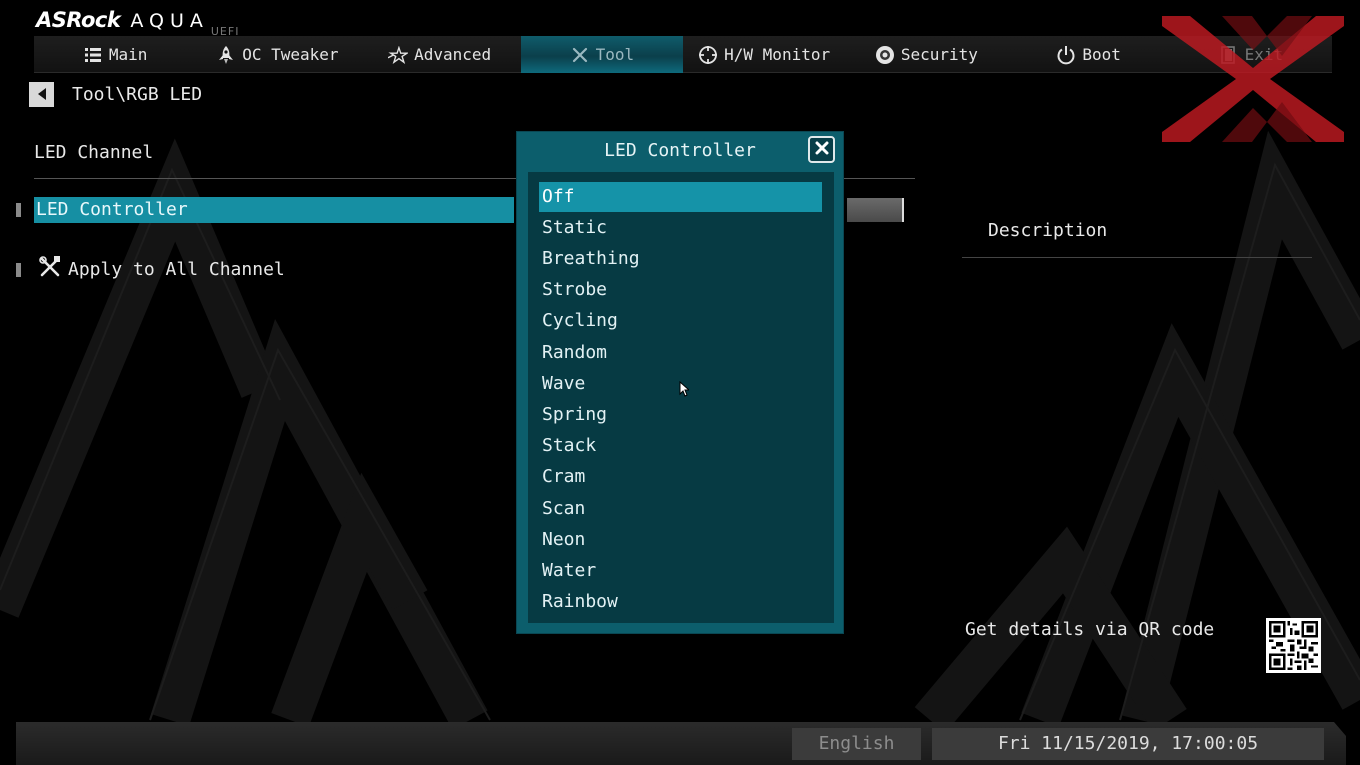  What do you see at coordinates (1090, 629) in the screenshot?
I see `qr-caption: Get details via QR code` at bounding box center [1090, 629].